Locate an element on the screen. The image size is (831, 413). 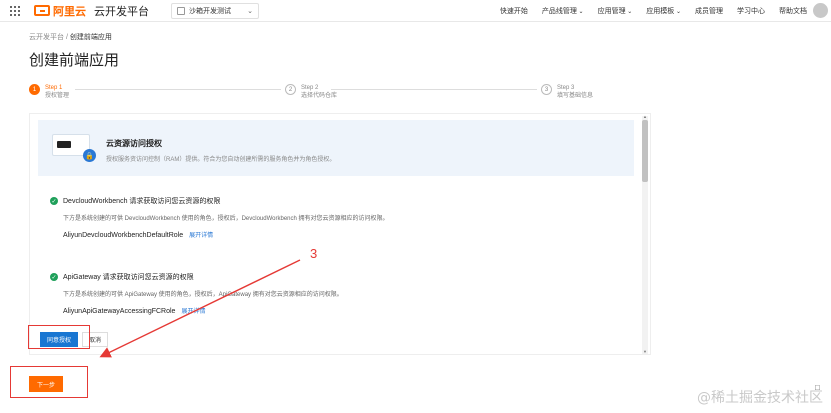
annotation-number: 3 is located at coordinates (314, 253).